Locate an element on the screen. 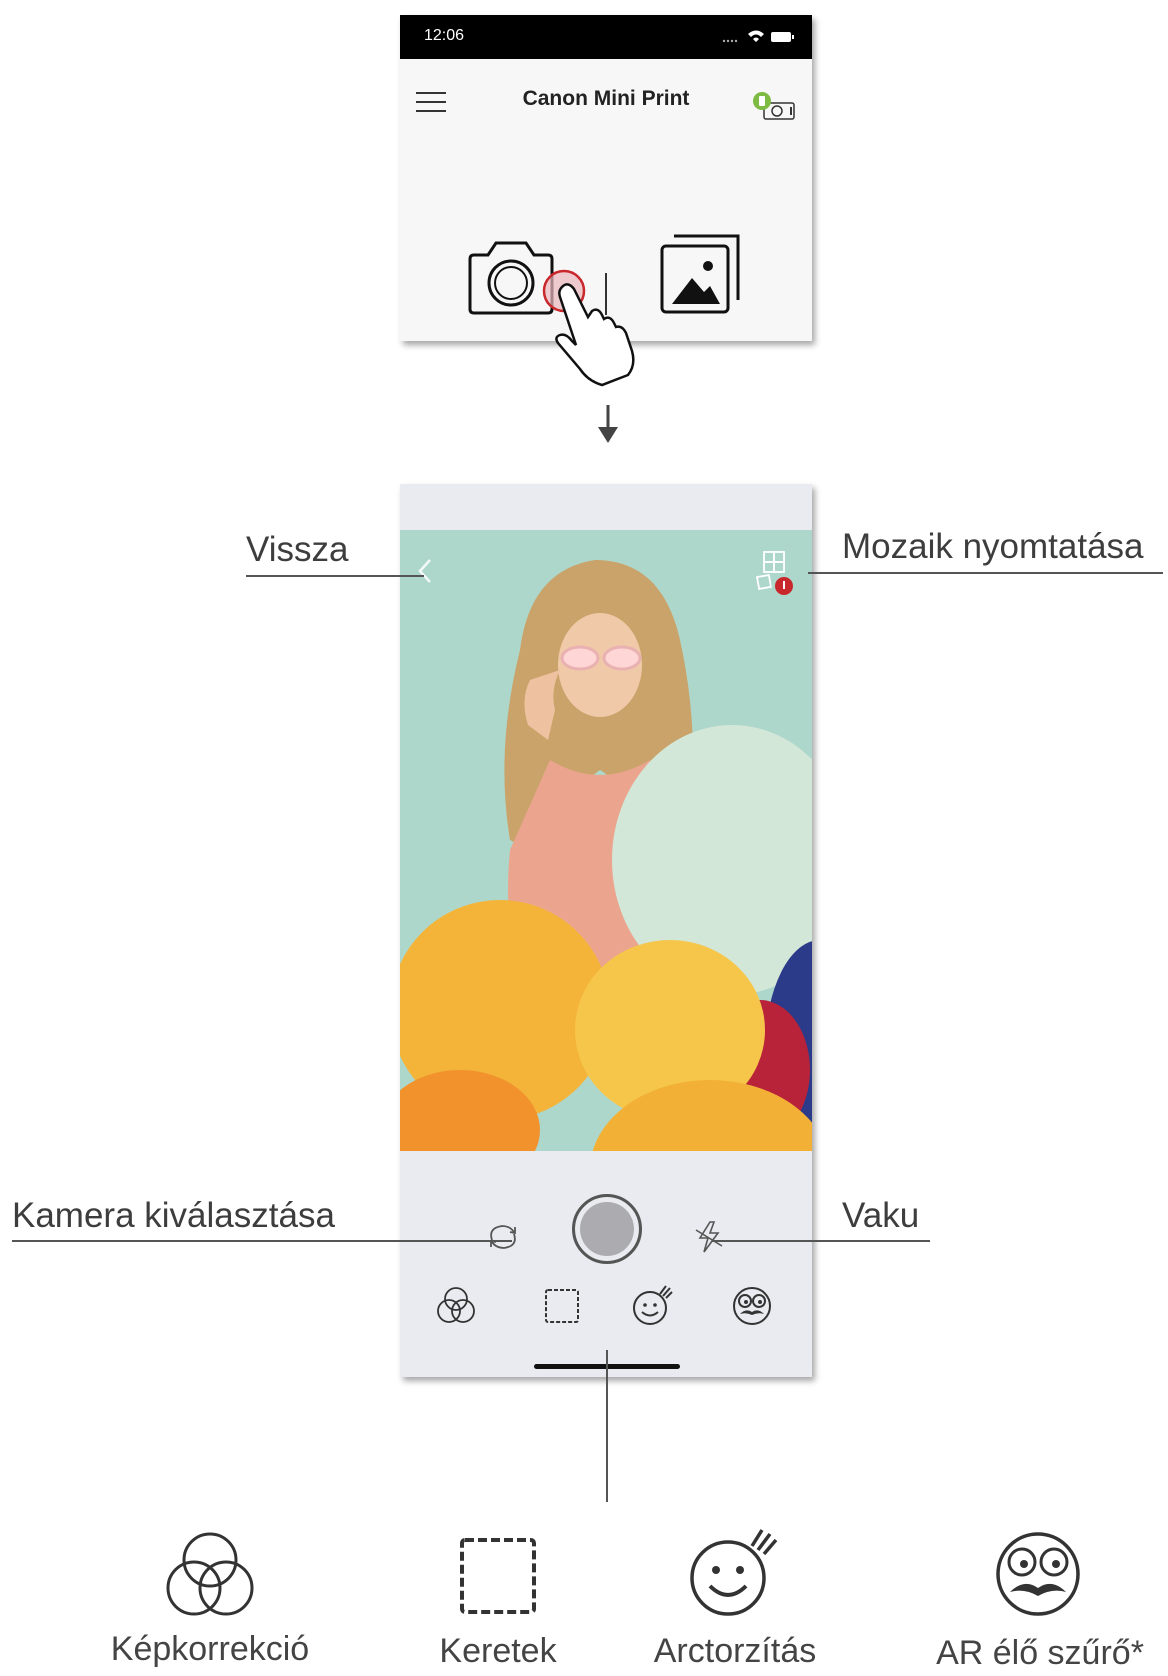 The width and height of the screenshot is (1168, 1676). legend-label-face-distortion: Arctorzítás is located at coordinates (735, 1651).